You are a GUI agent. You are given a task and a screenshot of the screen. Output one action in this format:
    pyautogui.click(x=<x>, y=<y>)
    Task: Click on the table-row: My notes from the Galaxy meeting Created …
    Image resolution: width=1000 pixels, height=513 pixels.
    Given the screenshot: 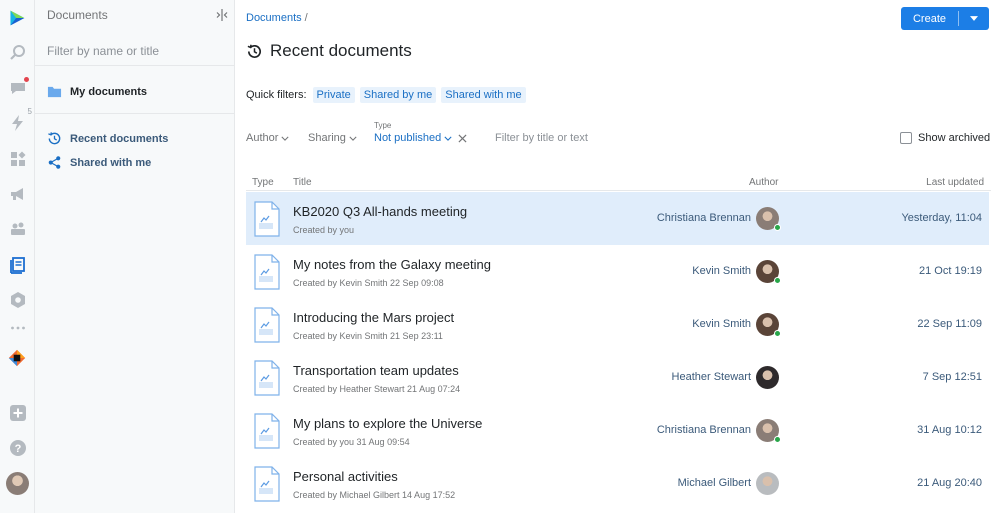 What is the action you would take?
    pyautogui.click(x=617, y=271)
    